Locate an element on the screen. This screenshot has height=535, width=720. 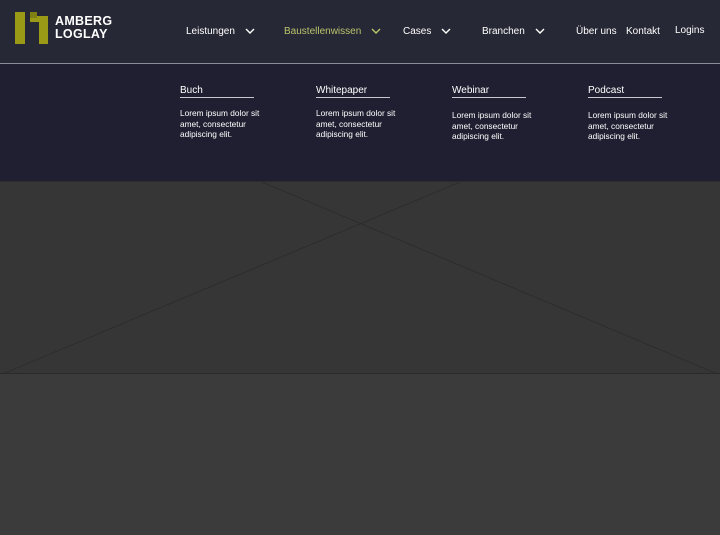
brand-wordmark: AMBERG LOGLAY is located at coordinates (83, 28).